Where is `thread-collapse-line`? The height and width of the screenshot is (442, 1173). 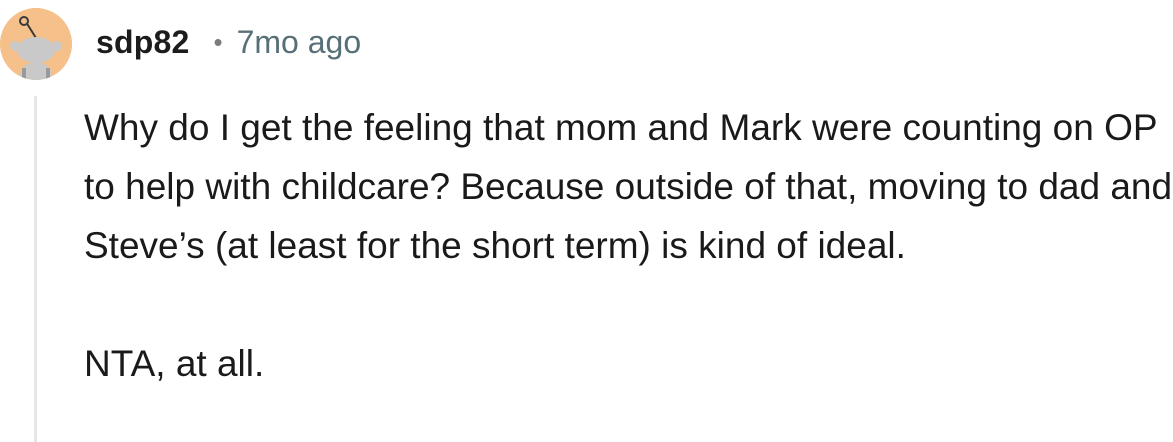 thread-collapse-line is located at coordinates (35, 269).